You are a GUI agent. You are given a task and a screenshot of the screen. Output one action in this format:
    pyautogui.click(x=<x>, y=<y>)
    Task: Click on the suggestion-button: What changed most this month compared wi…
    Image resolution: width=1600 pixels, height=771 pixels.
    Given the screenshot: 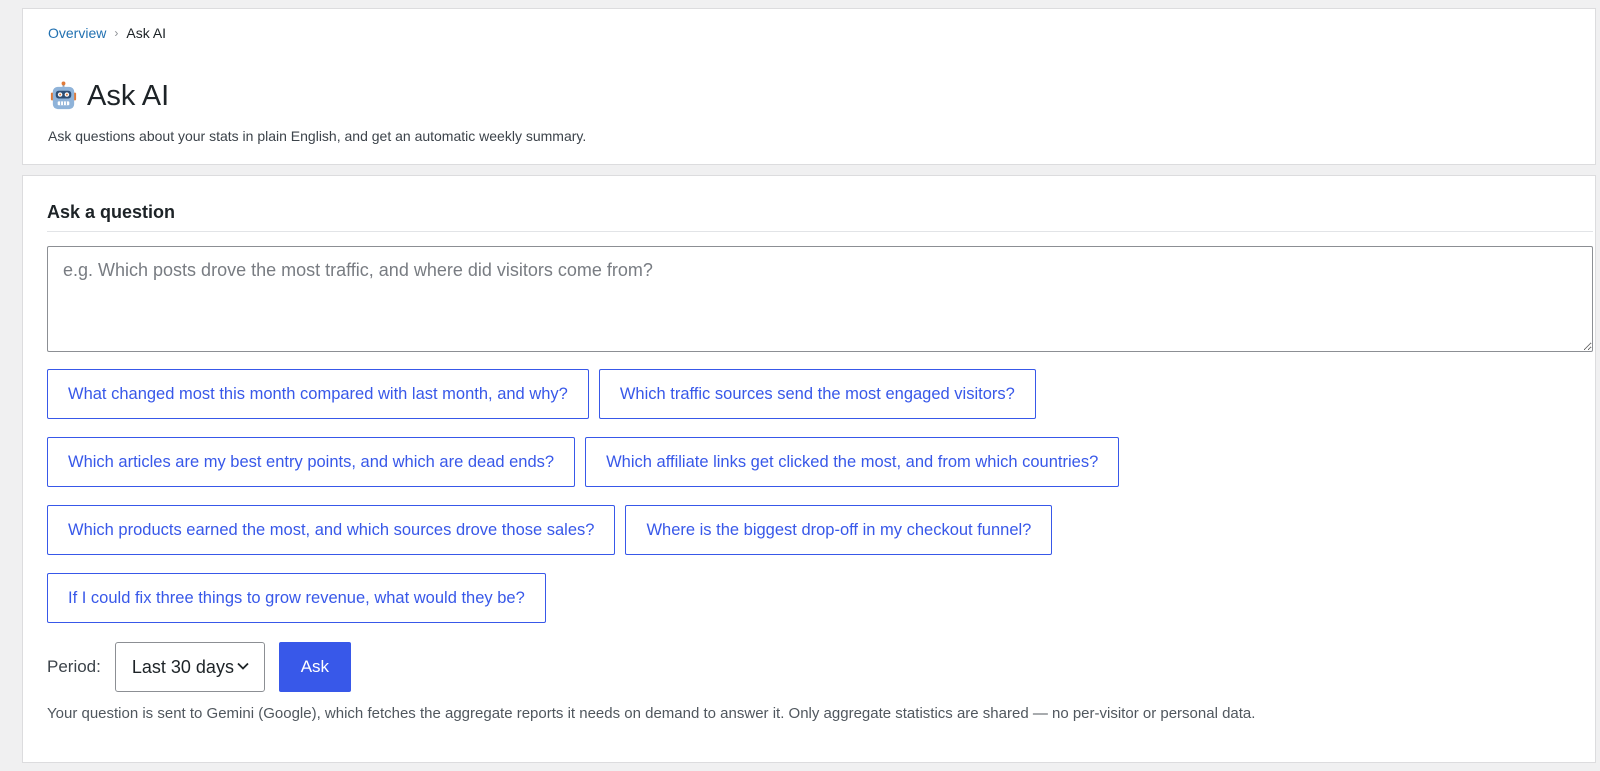 What is the action you would take?
    pyautogui.click(x=318, y=394)
    